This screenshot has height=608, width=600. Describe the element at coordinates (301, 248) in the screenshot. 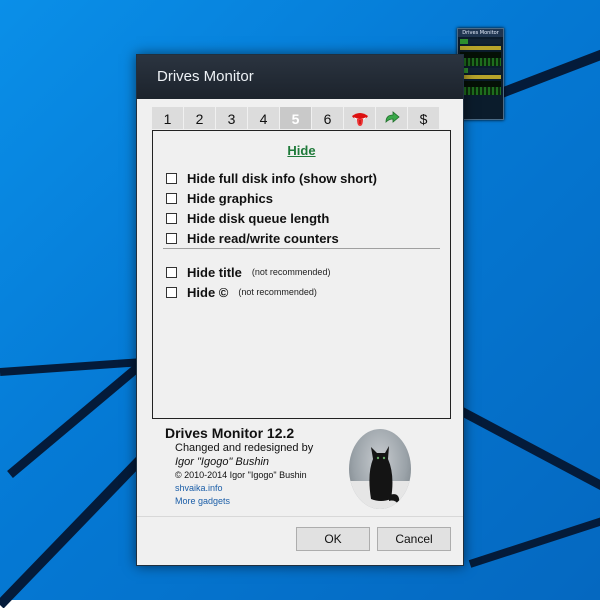

I see `divider` at that location.